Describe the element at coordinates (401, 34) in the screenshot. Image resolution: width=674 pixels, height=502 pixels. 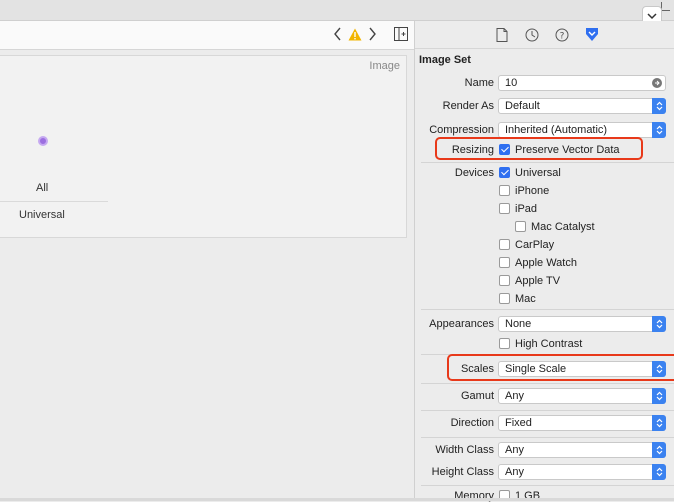
I see `add-editor-icon` at that location.